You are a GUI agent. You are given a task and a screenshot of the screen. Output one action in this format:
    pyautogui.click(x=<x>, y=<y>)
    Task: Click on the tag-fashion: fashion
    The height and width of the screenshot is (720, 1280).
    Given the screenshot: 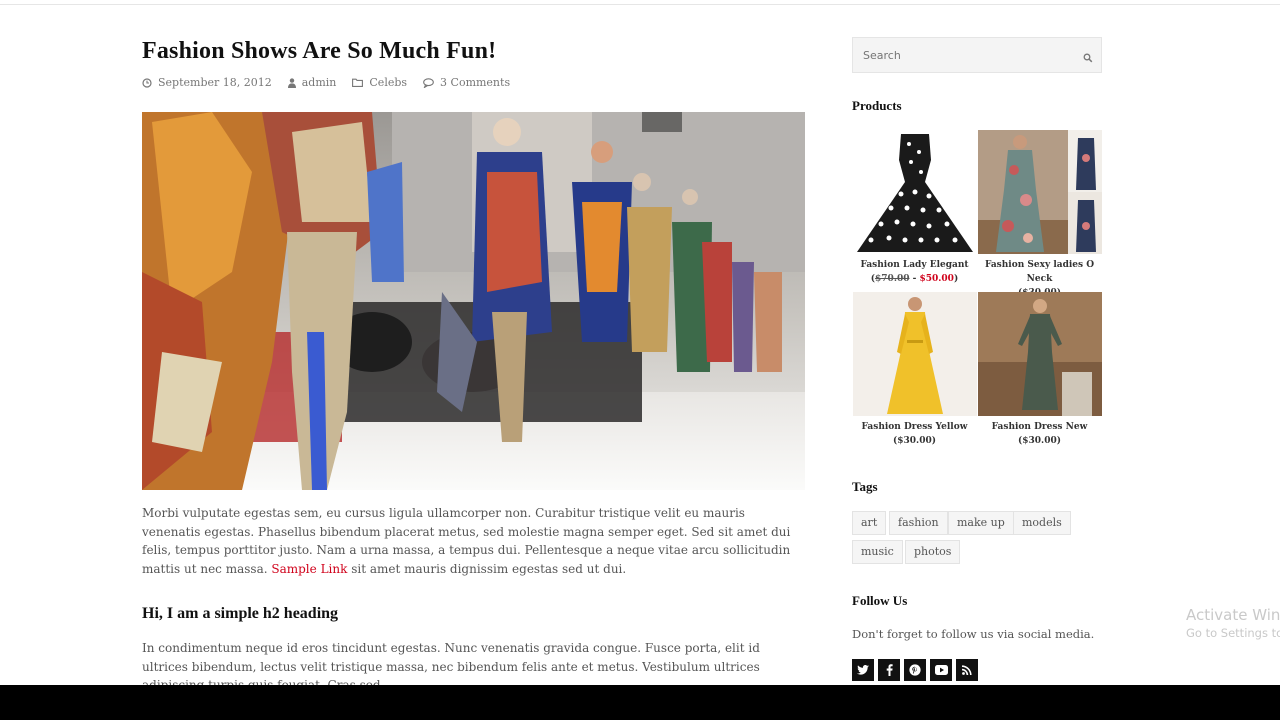 What is the action you would take?
    pyautogui.click(x=918, y=523)
    